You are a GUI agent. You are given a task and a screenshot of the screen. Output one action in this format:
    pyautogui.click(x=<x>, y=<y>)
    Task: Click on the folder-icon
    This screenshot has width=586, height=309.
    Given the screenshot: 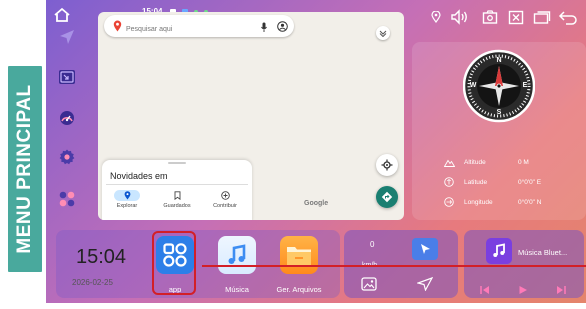 What is the action you would take?
    pyautogui.click(x=299, y=256)
    